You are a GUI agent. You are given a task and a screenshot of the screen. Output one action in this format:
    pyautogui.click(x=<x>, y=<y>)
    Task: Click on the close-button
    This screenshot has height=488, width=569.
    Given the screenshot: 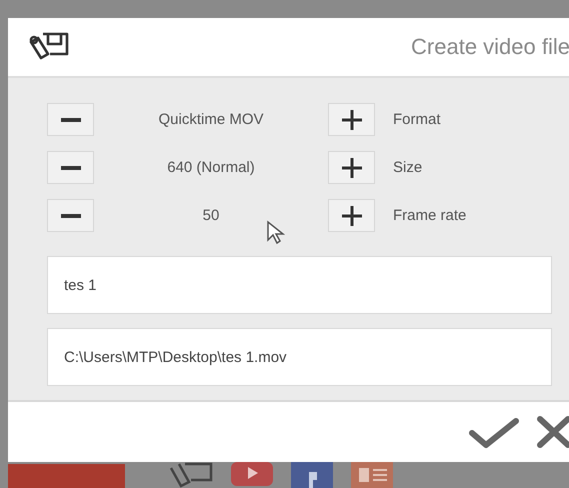 What is the action you would take?
    pyautogui.click(x=552, y=432)
    